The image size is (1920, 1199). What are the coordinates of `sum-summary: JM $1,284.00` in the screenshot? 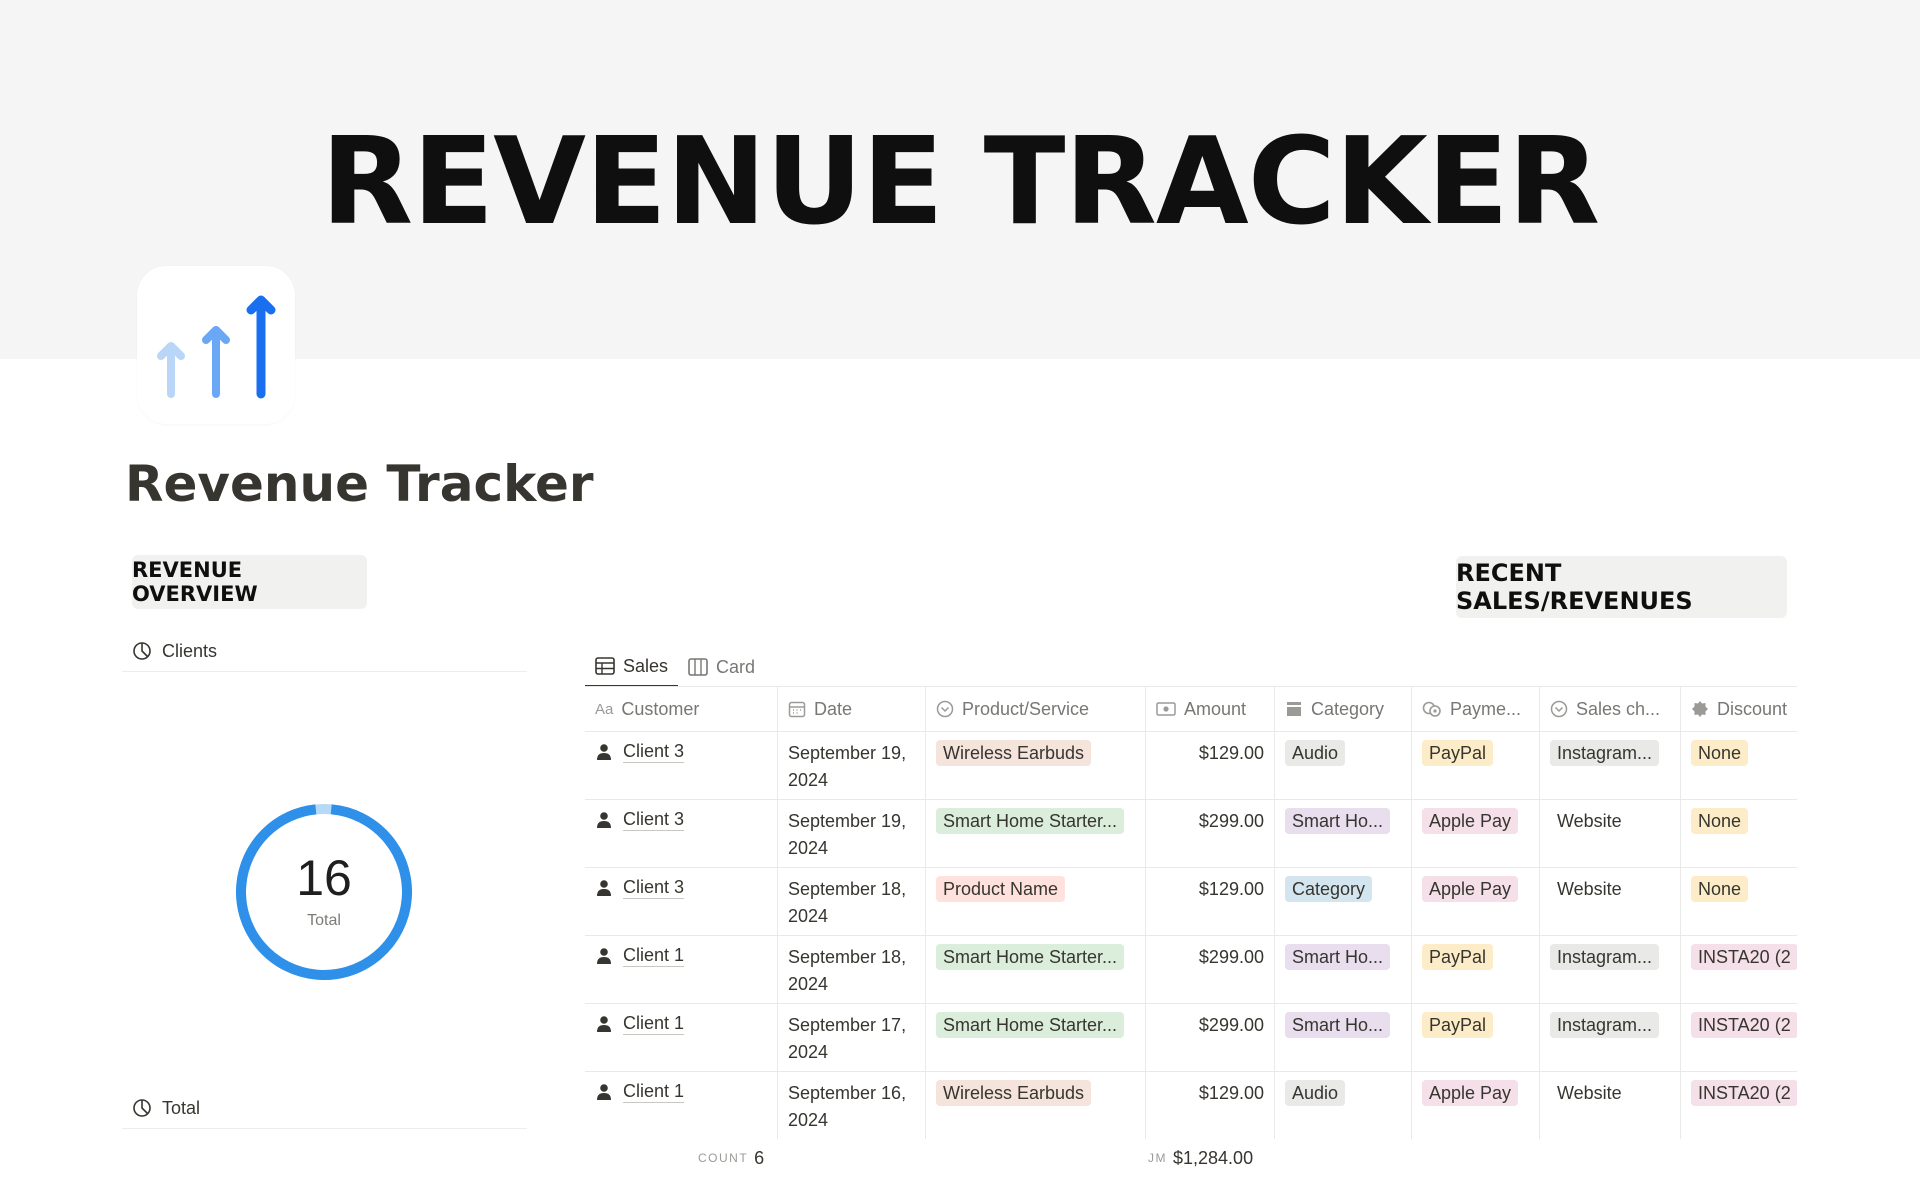 It's located at (1200, 1158).